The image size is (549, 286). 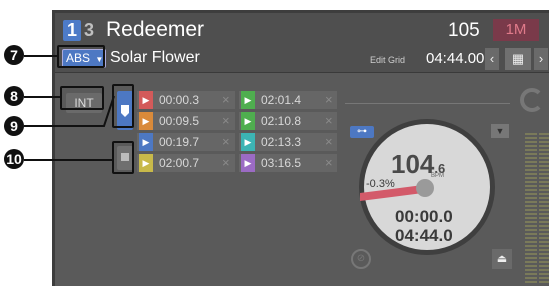 I want to click on hotcue-time: 02:10.8, so click(x=281, y=121).